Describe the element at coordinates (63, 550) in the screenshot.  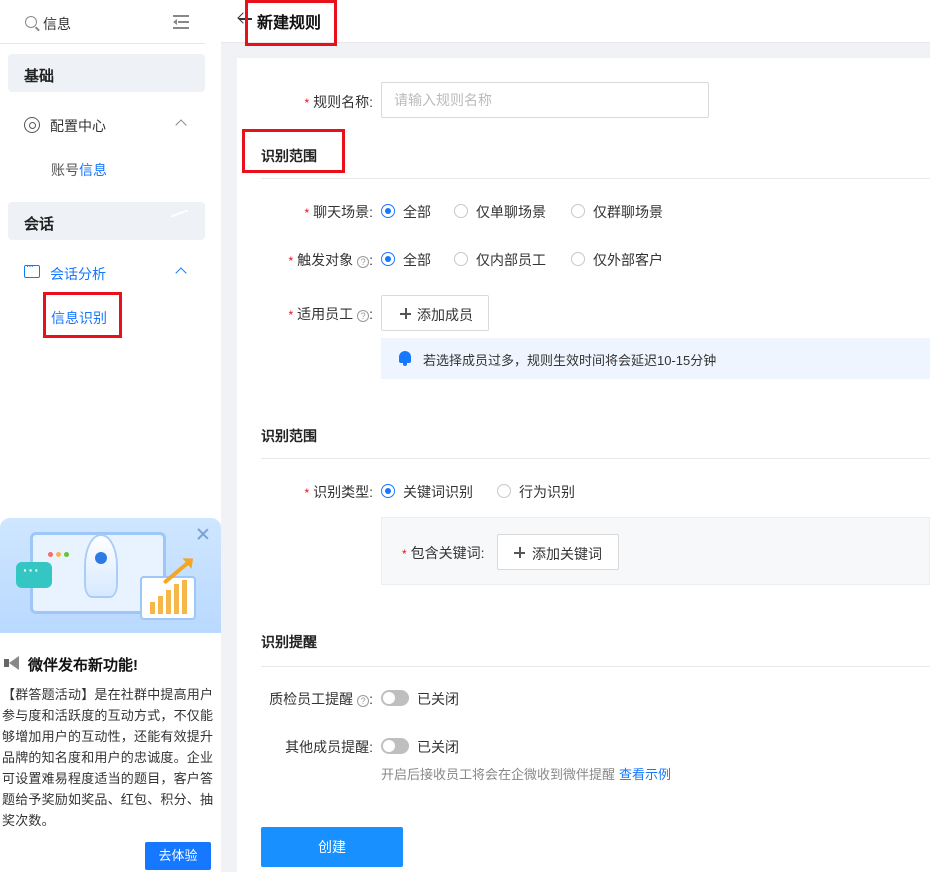
I see `window-dots-icon` at that location.